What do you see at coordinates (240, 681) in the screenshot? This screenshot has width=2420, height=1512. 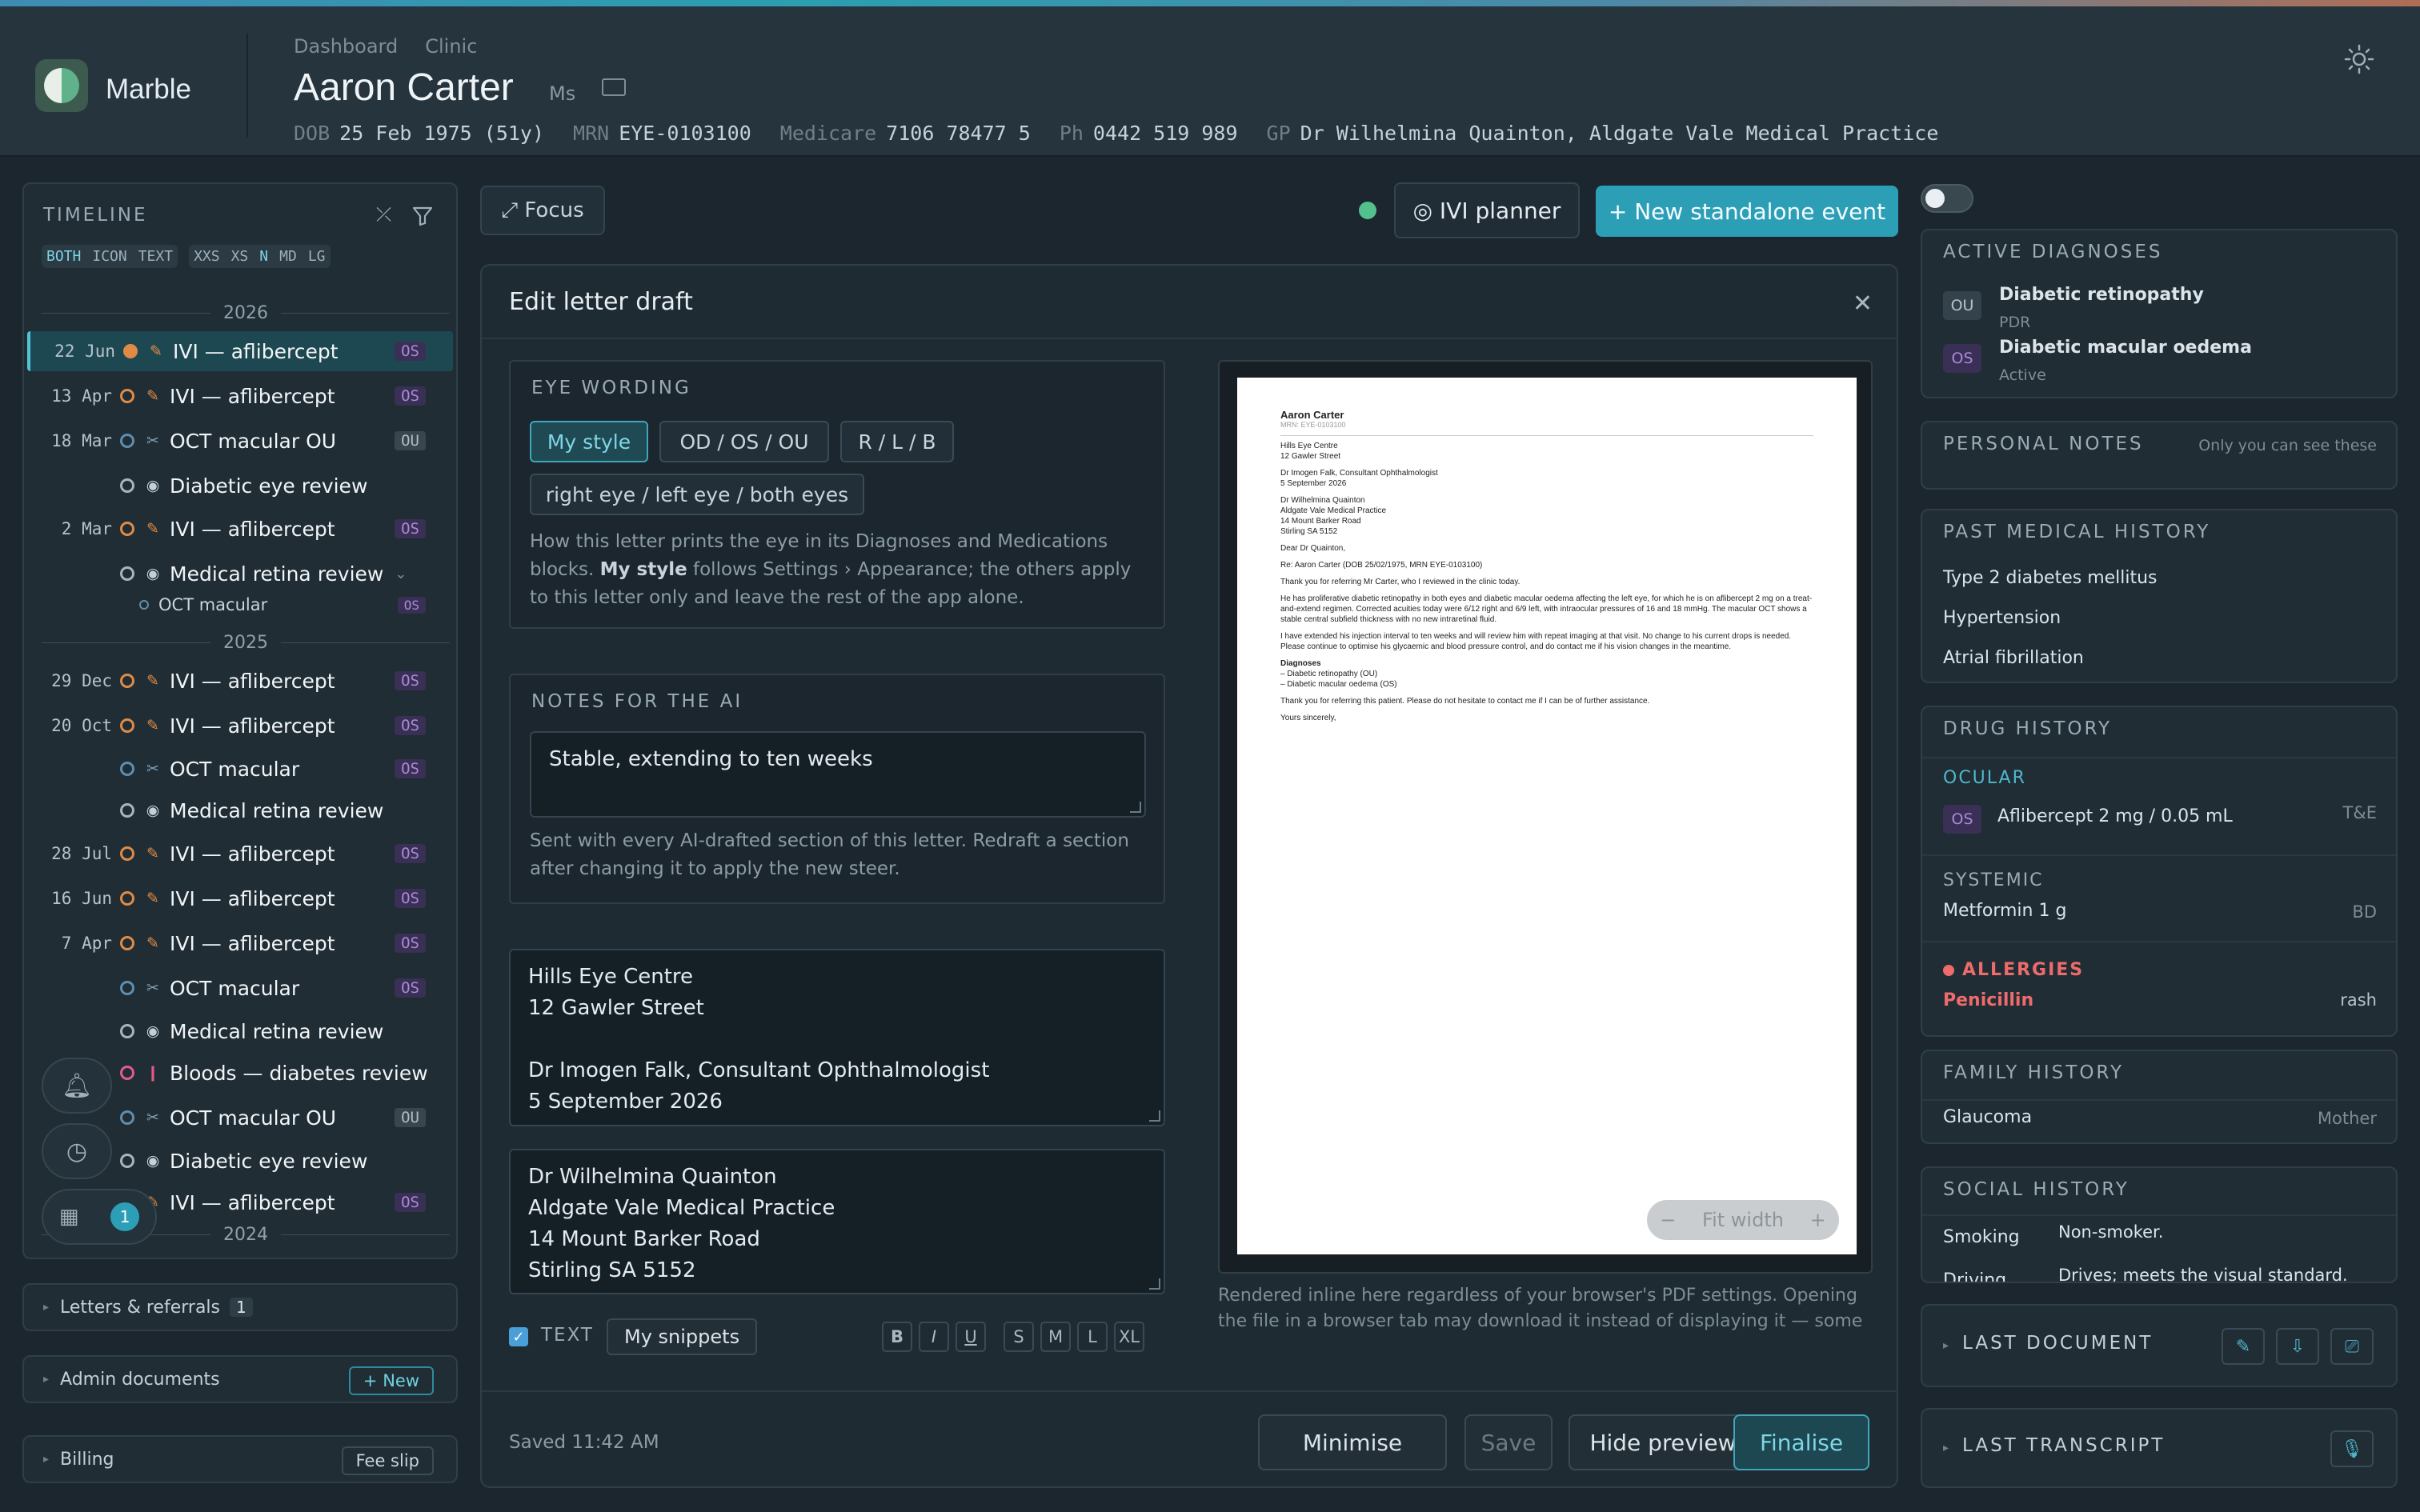 I see `timeline-row: 29 Dec ✎ IVI — aflibercept OS` at bounding box center [240, 681].